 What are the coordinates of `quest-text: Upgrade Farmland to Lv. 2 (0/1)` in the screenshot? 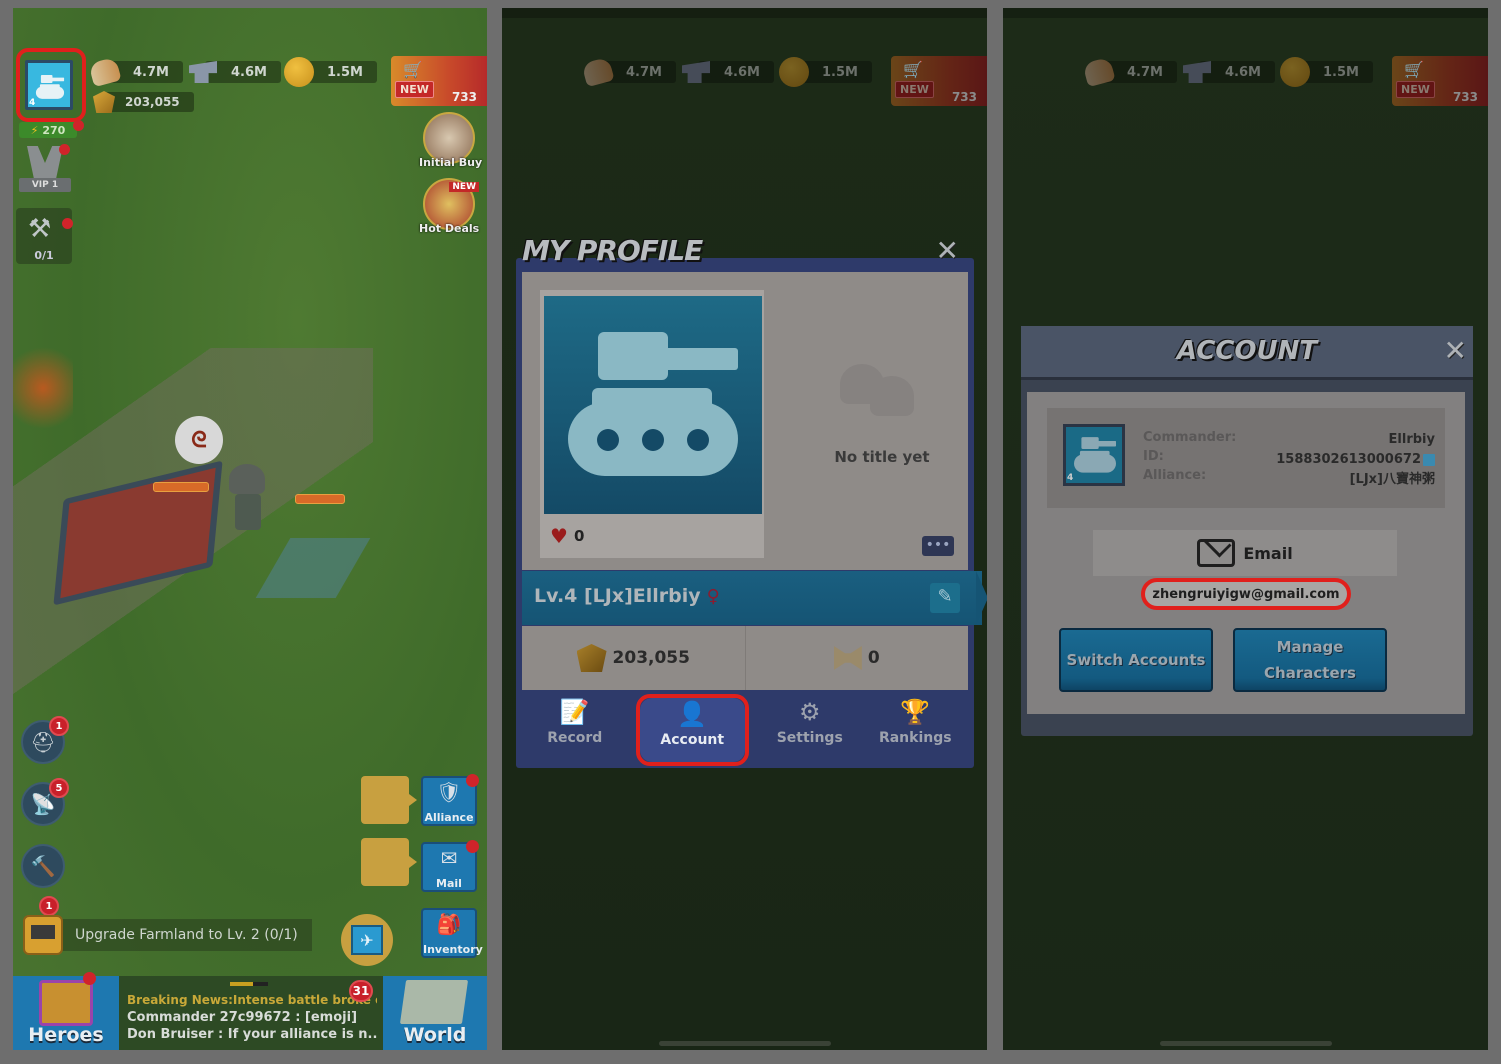 It's located at (184, 935).